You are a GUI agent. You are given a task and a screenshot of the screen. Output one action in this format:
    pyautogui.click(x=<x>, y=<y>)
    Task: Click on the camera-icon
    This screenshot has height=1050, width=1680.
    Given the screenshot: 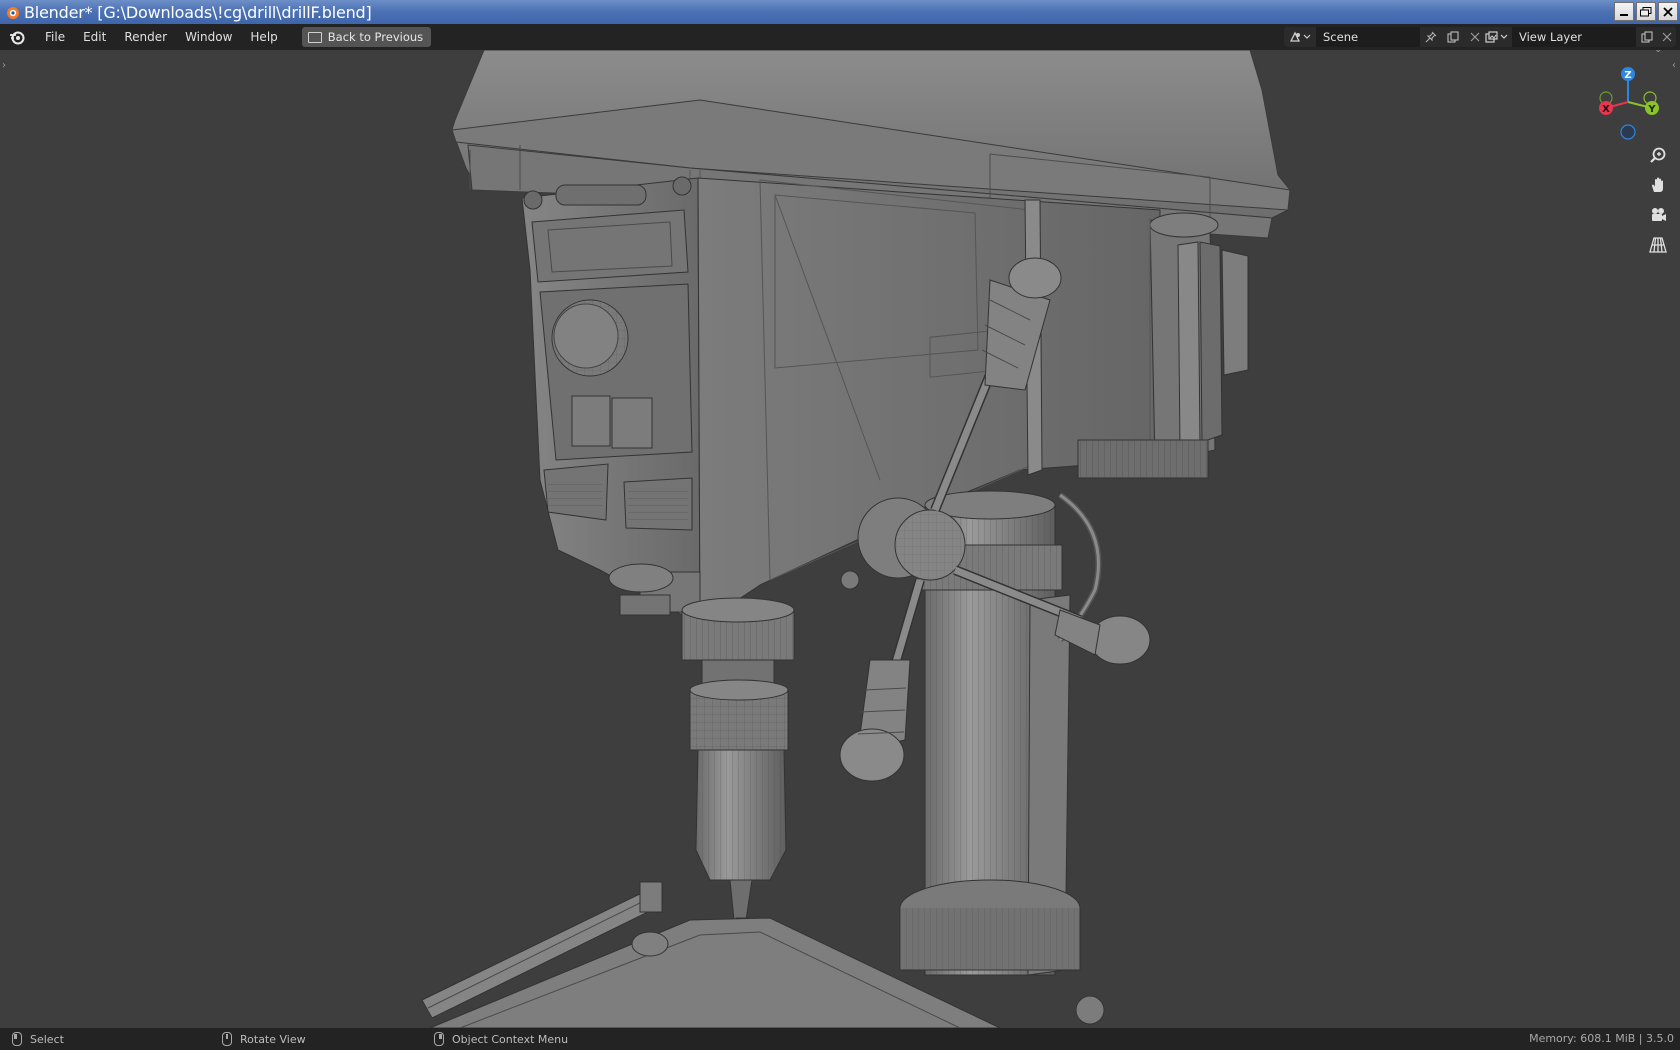 What is the action you would take?
    pyautogui.click(x=1659, y=214)
    